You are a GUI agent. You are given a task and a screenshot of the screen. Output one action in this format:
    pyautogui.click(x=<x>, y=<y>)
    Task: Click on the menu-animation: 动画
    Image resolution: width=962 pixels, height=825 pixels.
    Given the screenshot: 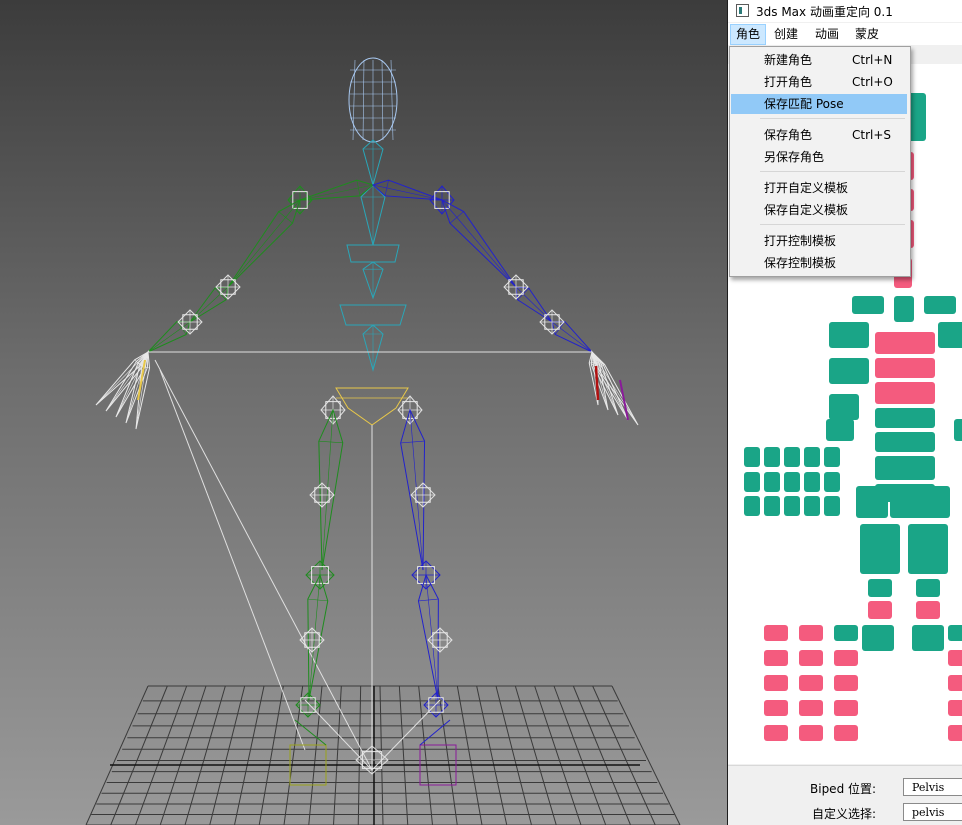 What is the action you would take?
    pyautogui.click(x=827, y=34)
    